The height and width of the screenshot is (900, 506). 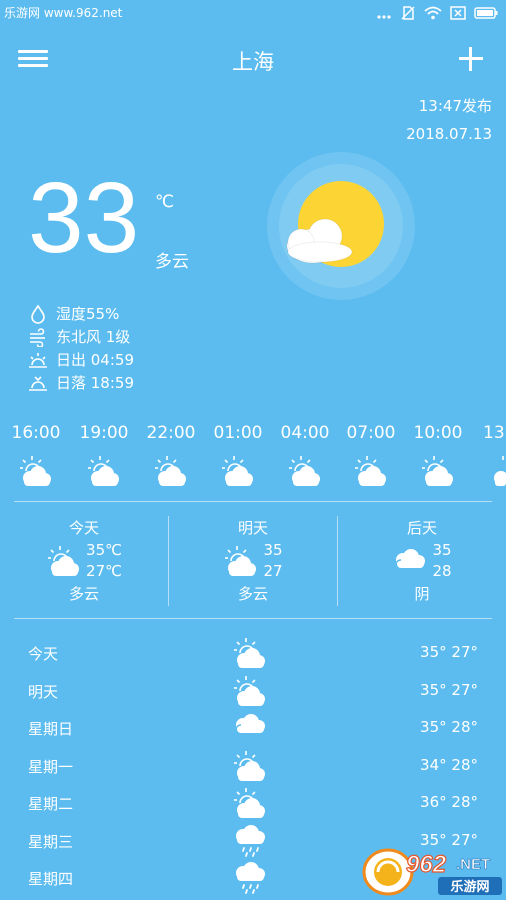 I want to click on svg-text: 乐游网, so click(x=469, y=887).